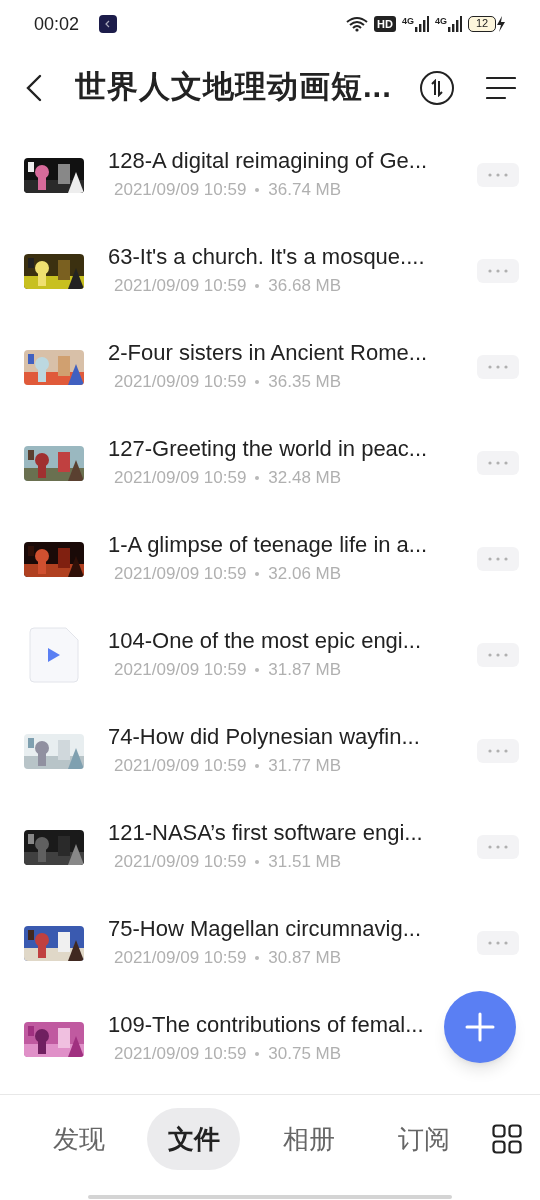  Describe the element at coordinates (305, 286) in the screenshot. I see `file-size: 36.68 MB` at that location.